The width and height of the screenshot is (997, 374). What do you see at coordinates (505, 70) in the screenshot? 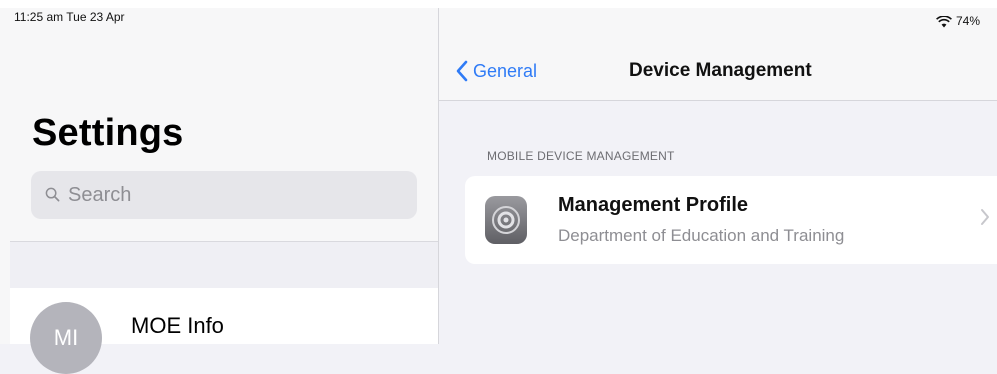
I see `back-label: General` at bounding box center [505, 70].